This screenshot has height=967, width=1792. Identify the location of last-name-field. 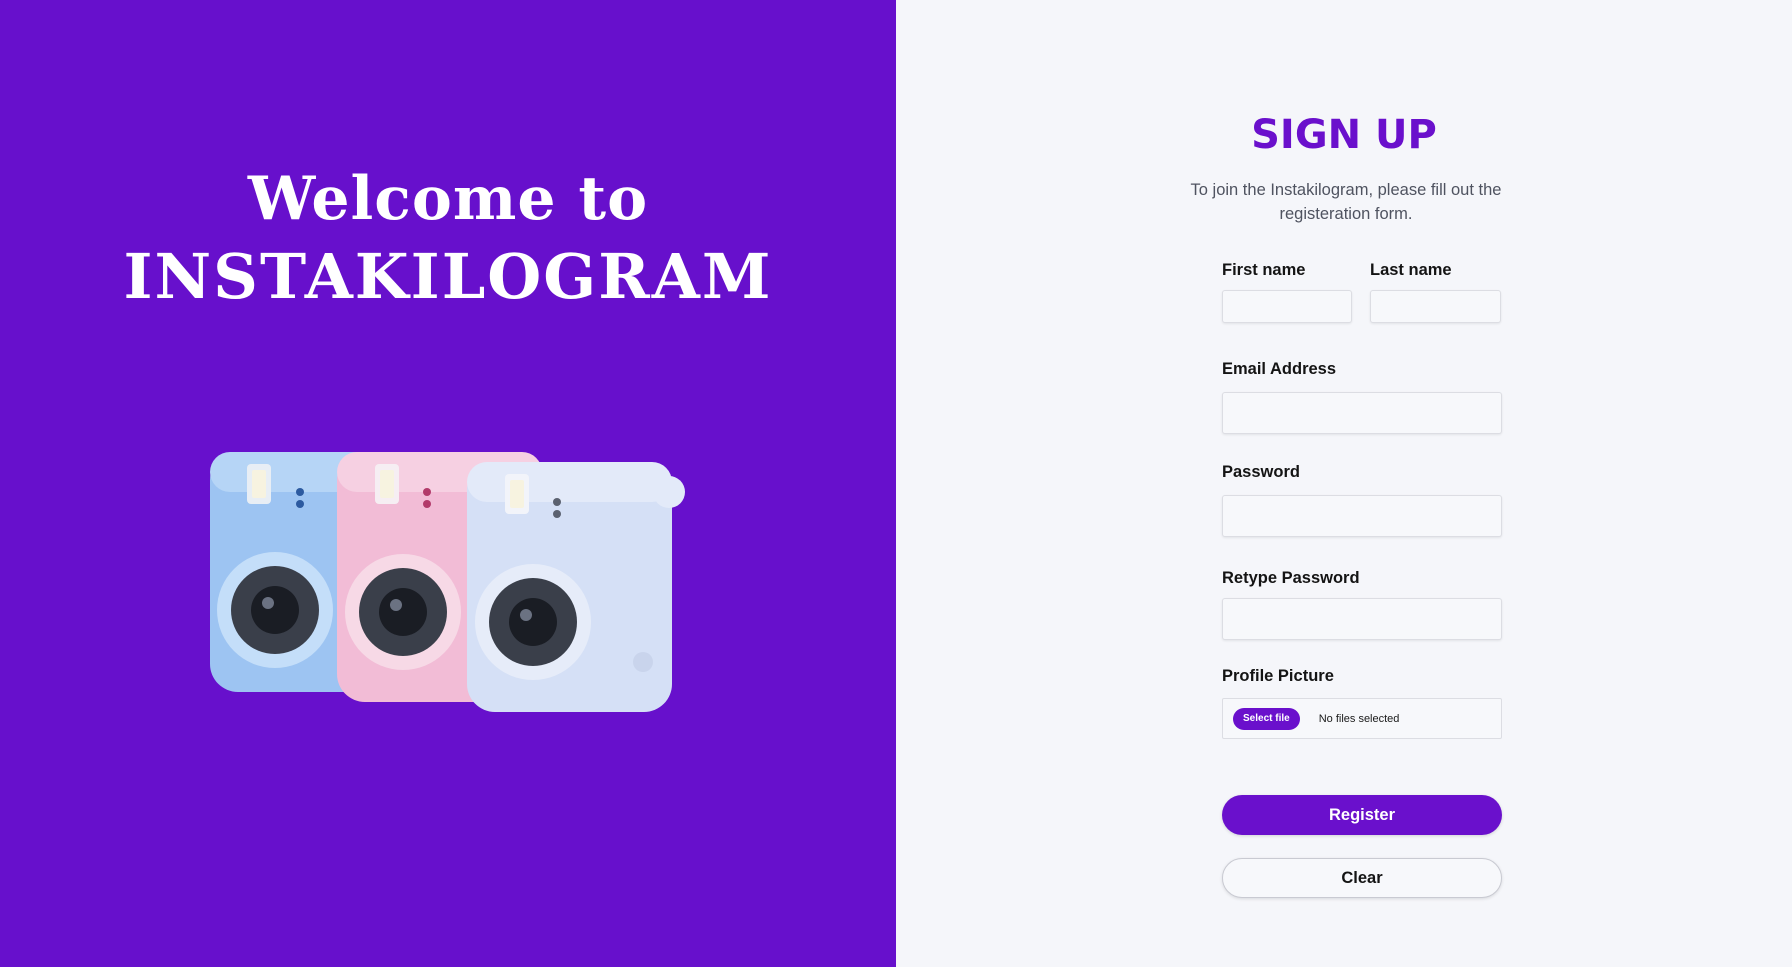
(1435, 306).